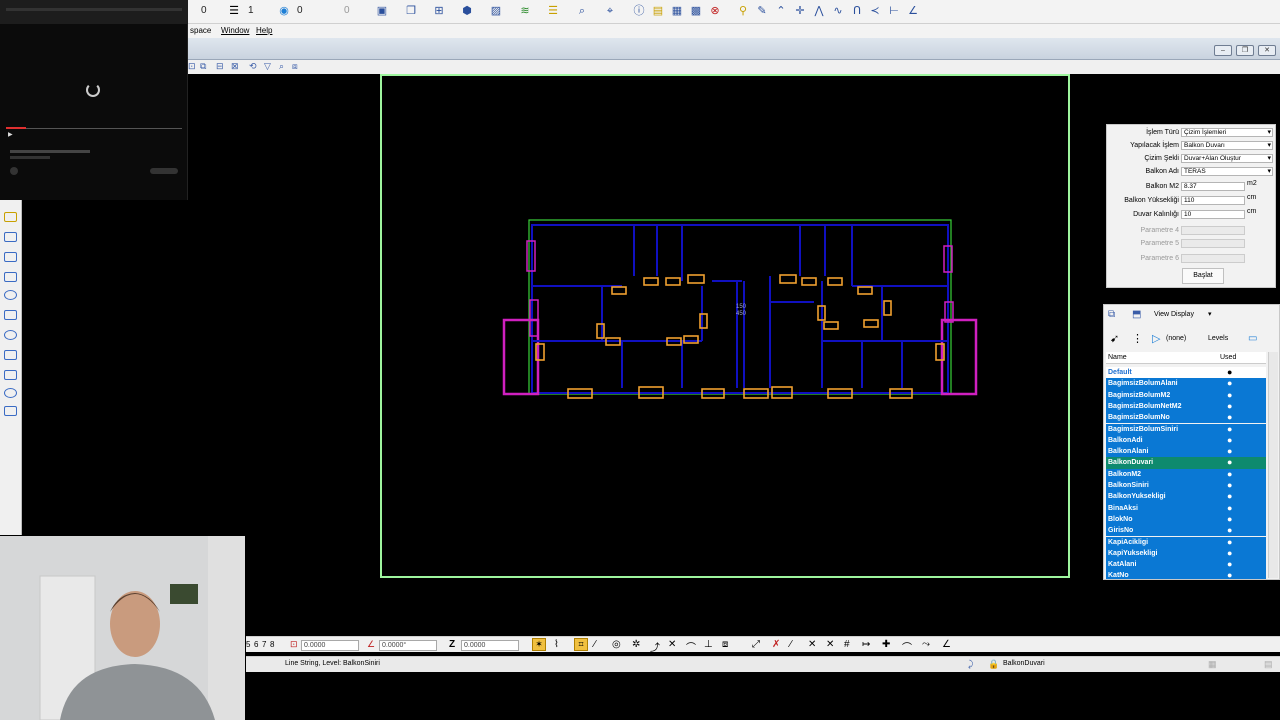 The image size is (1280, 720). What do you see at coordinates (1212, 664) in the screenshot?
I see `model-icon: ▦` at bounding box center [1212, 664].